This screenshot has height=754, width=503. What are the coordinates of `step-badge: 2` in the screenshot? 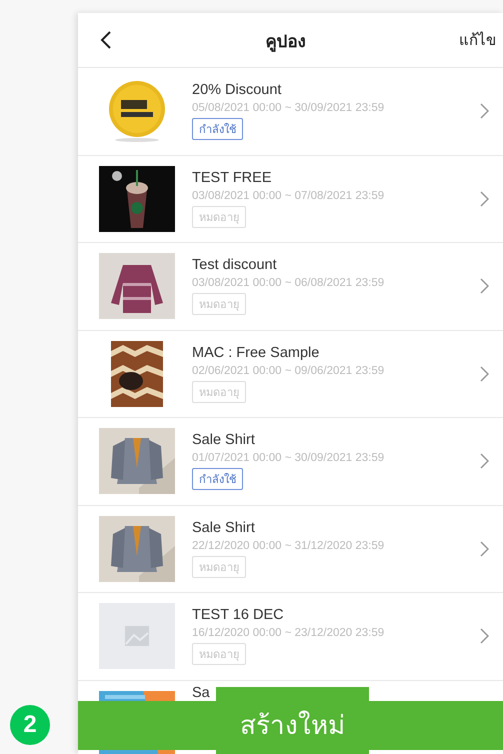 It's located at (30, 725).